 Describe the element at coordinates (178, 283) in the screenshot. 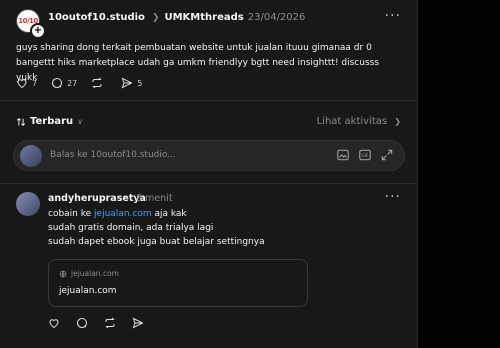

I see `link-preview-card: jejualan.com jejualan.com` at that location.